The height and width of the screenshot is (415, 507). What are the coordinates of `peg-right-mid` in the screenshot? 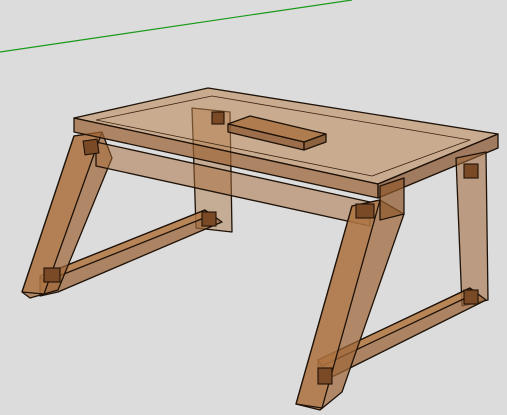 It's located at (471, 297).